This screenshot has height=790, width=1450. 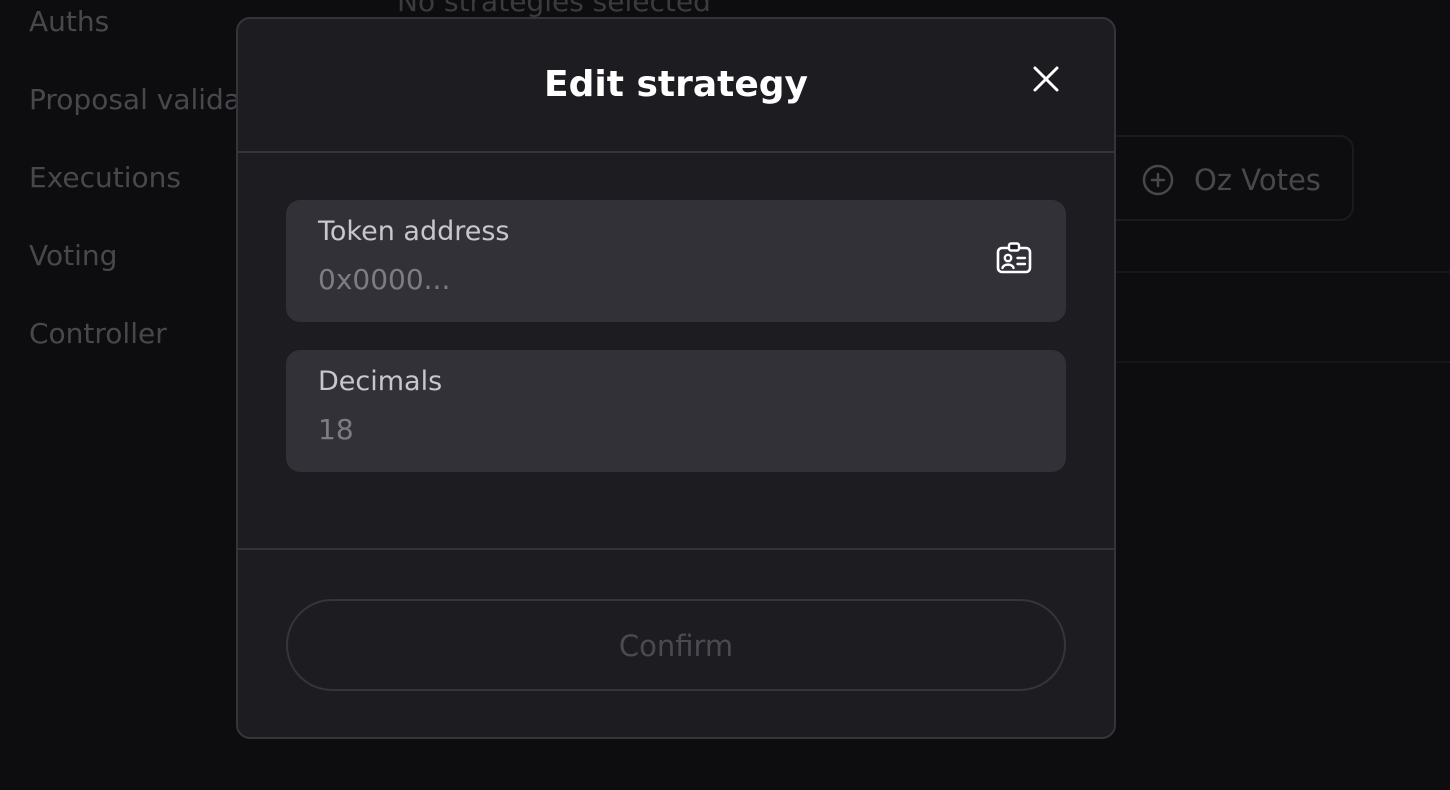 What do you see at coordinates (414, 231) in the screenshot?
I see `token-address-label: Token address` at bounding box center [414, 231].